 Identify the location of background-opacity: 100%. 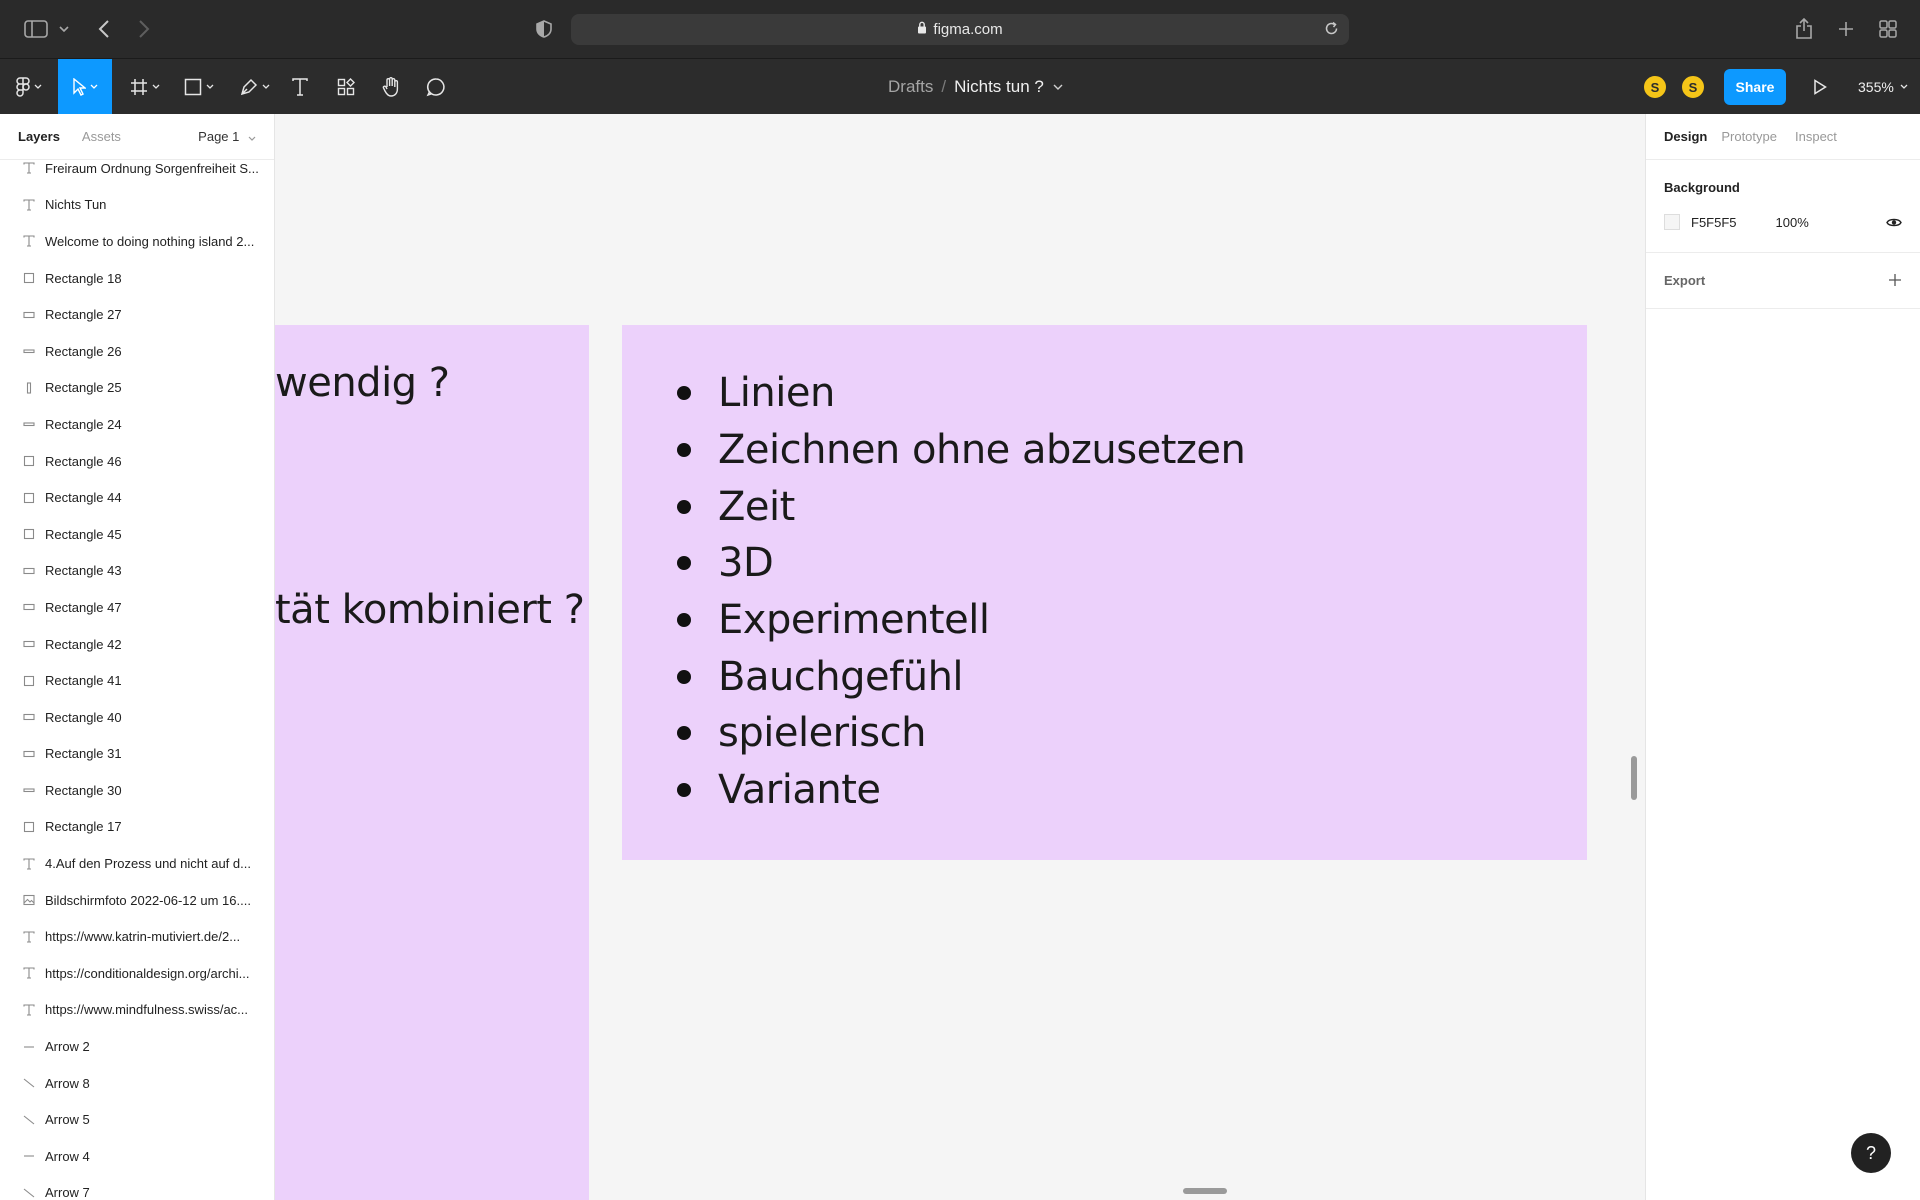
(1792, 222).